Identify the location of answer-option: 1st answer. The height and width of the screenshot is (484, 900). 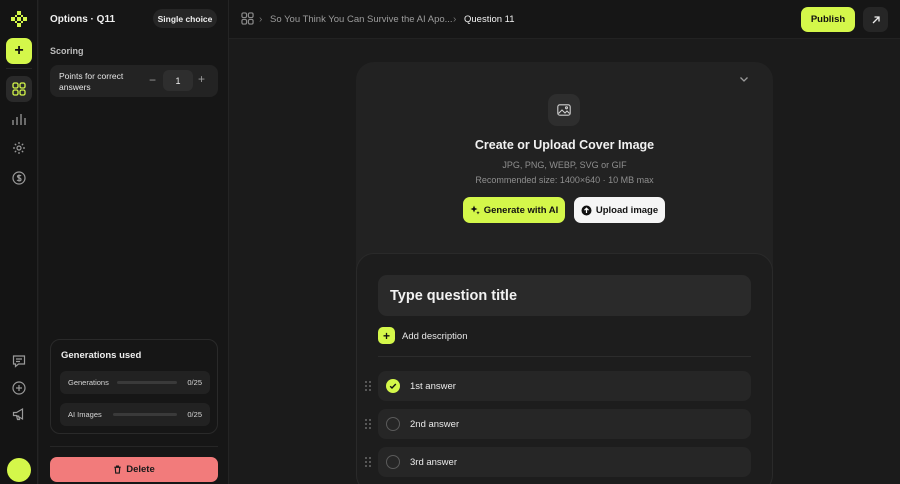
(558, 386).